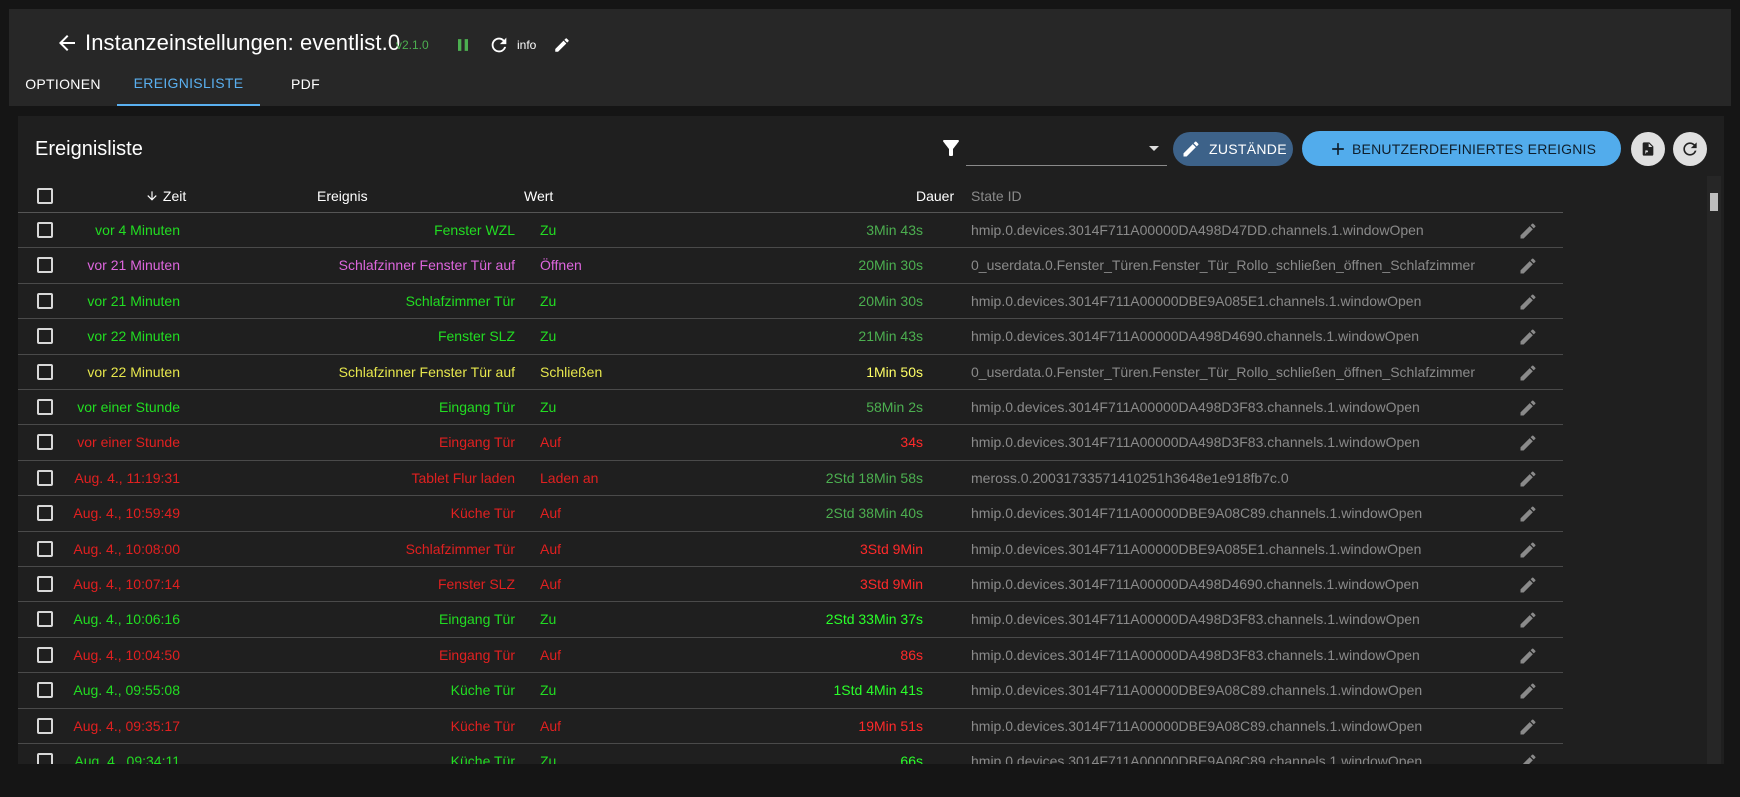  What do you see at coordinates (67, 43) in the screenshot?
I see `back-button` at bounding box center [67, 43].